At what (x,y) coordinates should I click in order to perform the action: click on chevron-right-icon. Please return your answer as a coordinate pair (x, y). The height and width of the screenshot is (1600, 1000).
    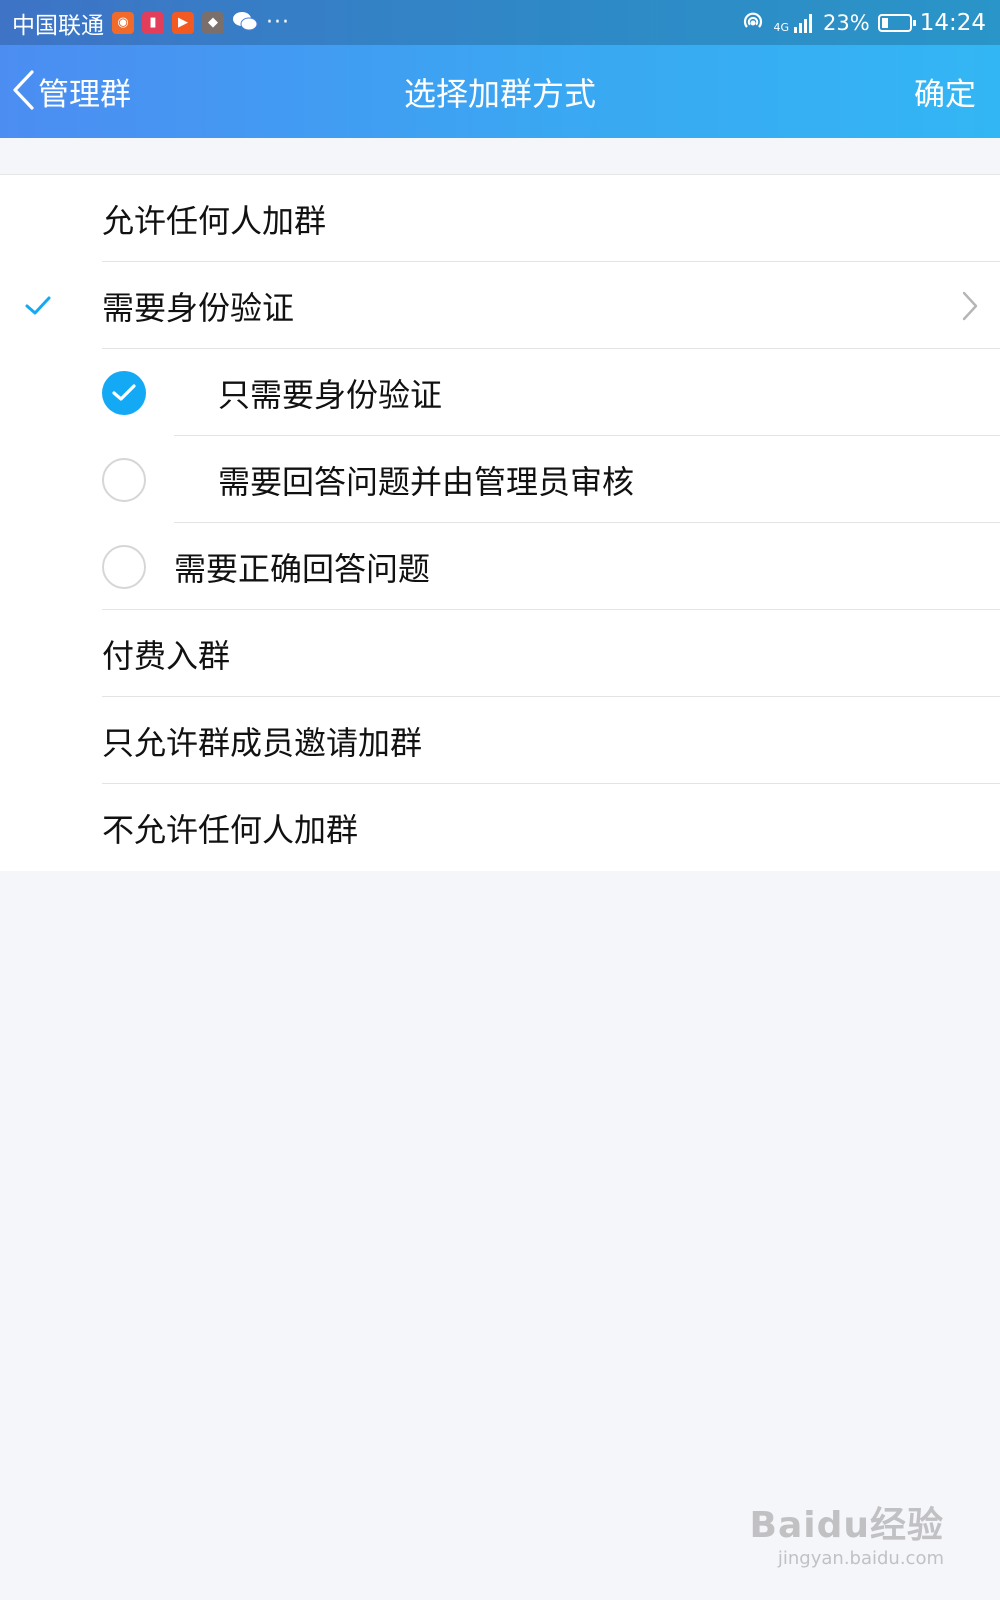
    Looking at the image, I should click on (970, 305).